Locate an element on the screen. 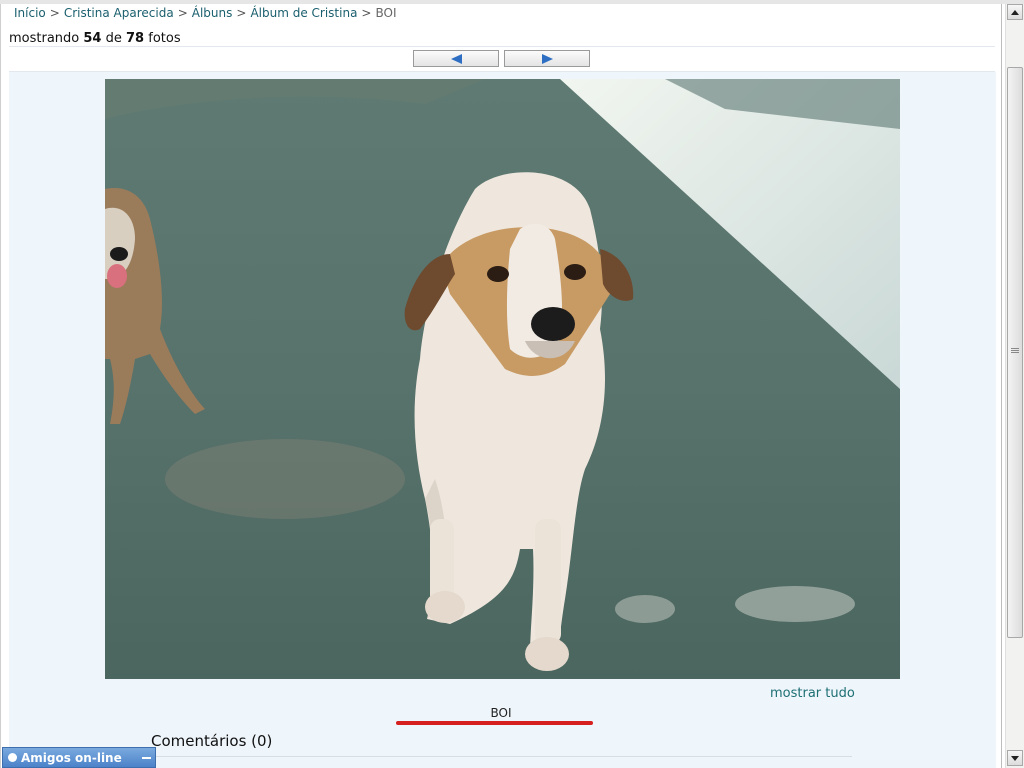  vertical-scrollbar is located at coordinates (1014, 386).